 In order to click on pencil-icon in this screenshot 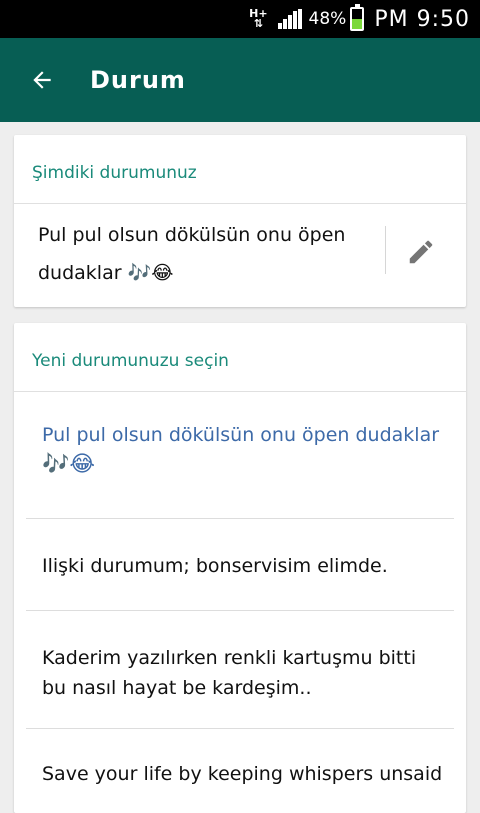, I will do `click(421, 252)`.